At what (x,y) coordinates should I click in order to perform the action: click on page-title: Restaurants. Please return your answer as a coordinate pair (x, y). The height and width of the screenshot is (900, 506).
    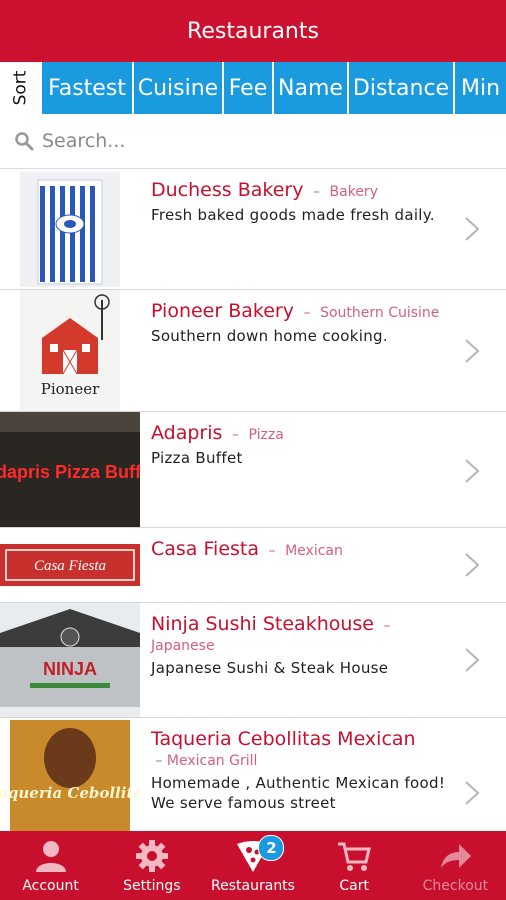
    Looking at the image, I should click on (253, 31).